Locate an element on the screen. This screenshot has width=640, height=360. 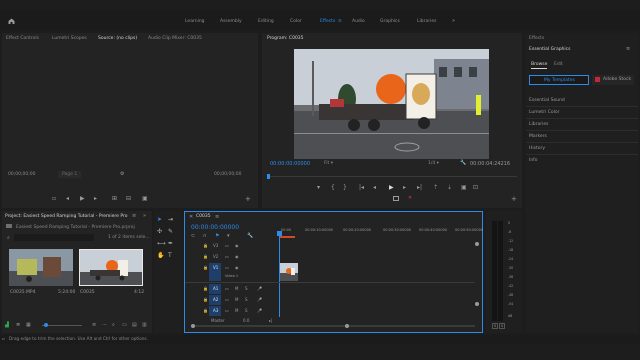
zoom-handle is located at coordinates (46, 325).